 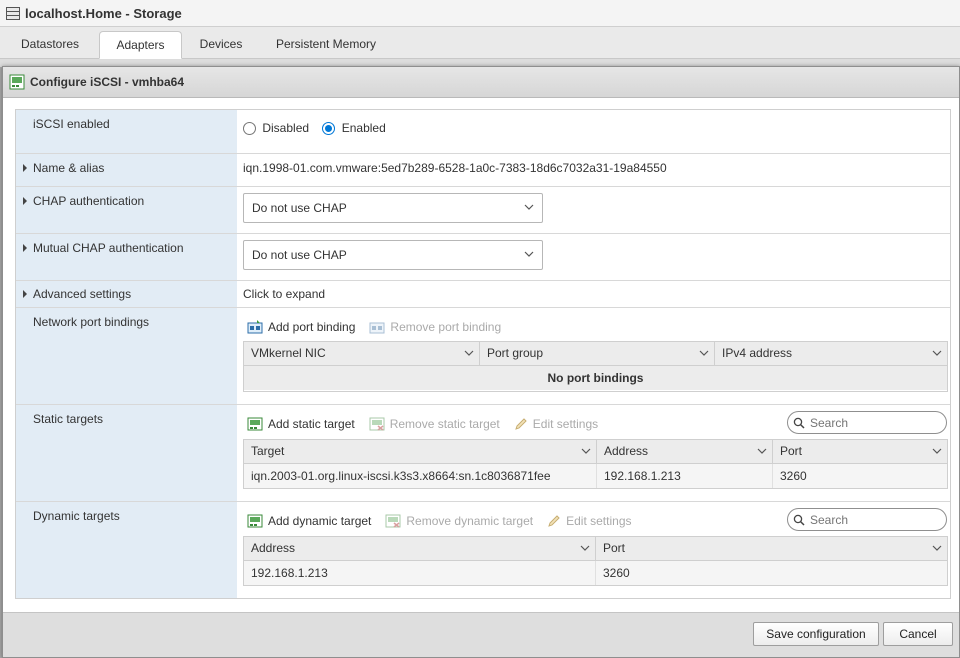 What do you see at coordinates (870, 422) in the screenshot?
I see `static-targets-search-input` at bounding box center [870, 422].